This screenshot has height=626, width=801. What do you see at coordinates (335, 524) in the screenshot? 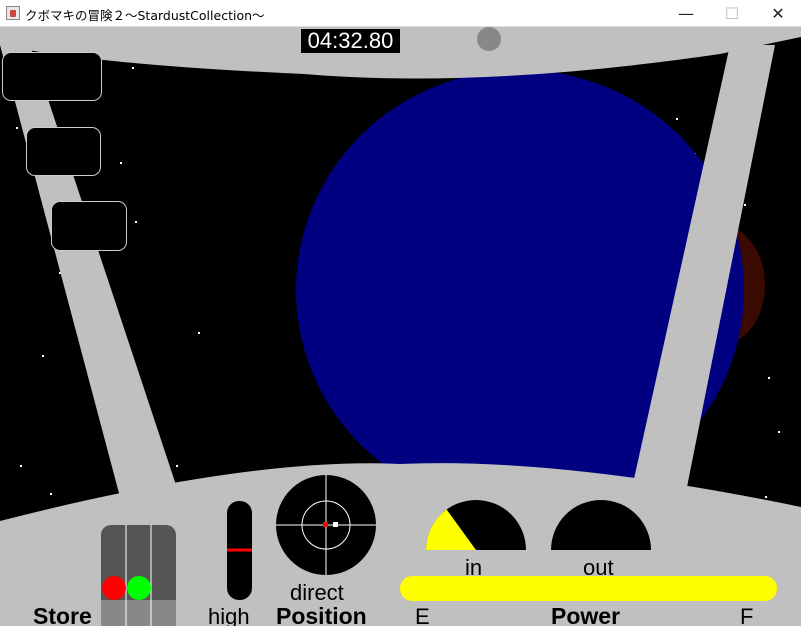
I see `radar-ship-marker` at bounding box center [335, 524].